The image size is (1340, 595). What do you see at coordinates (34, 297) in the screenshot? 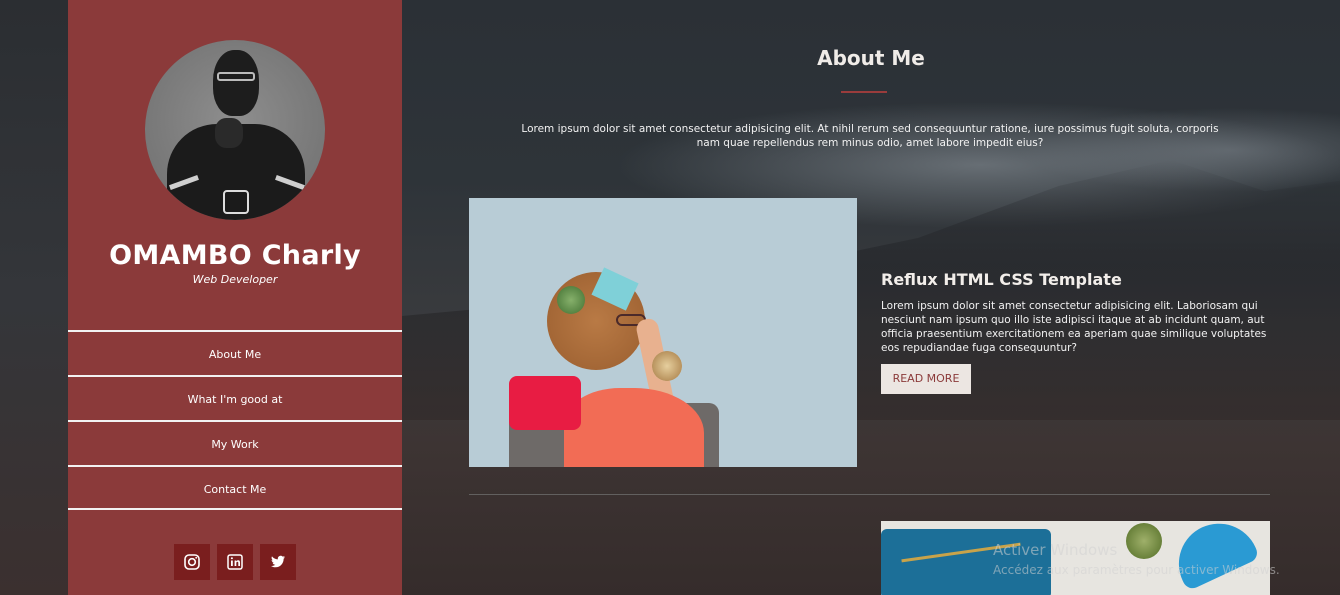
I see `background-left-strip` at bounding box center [34, 297].